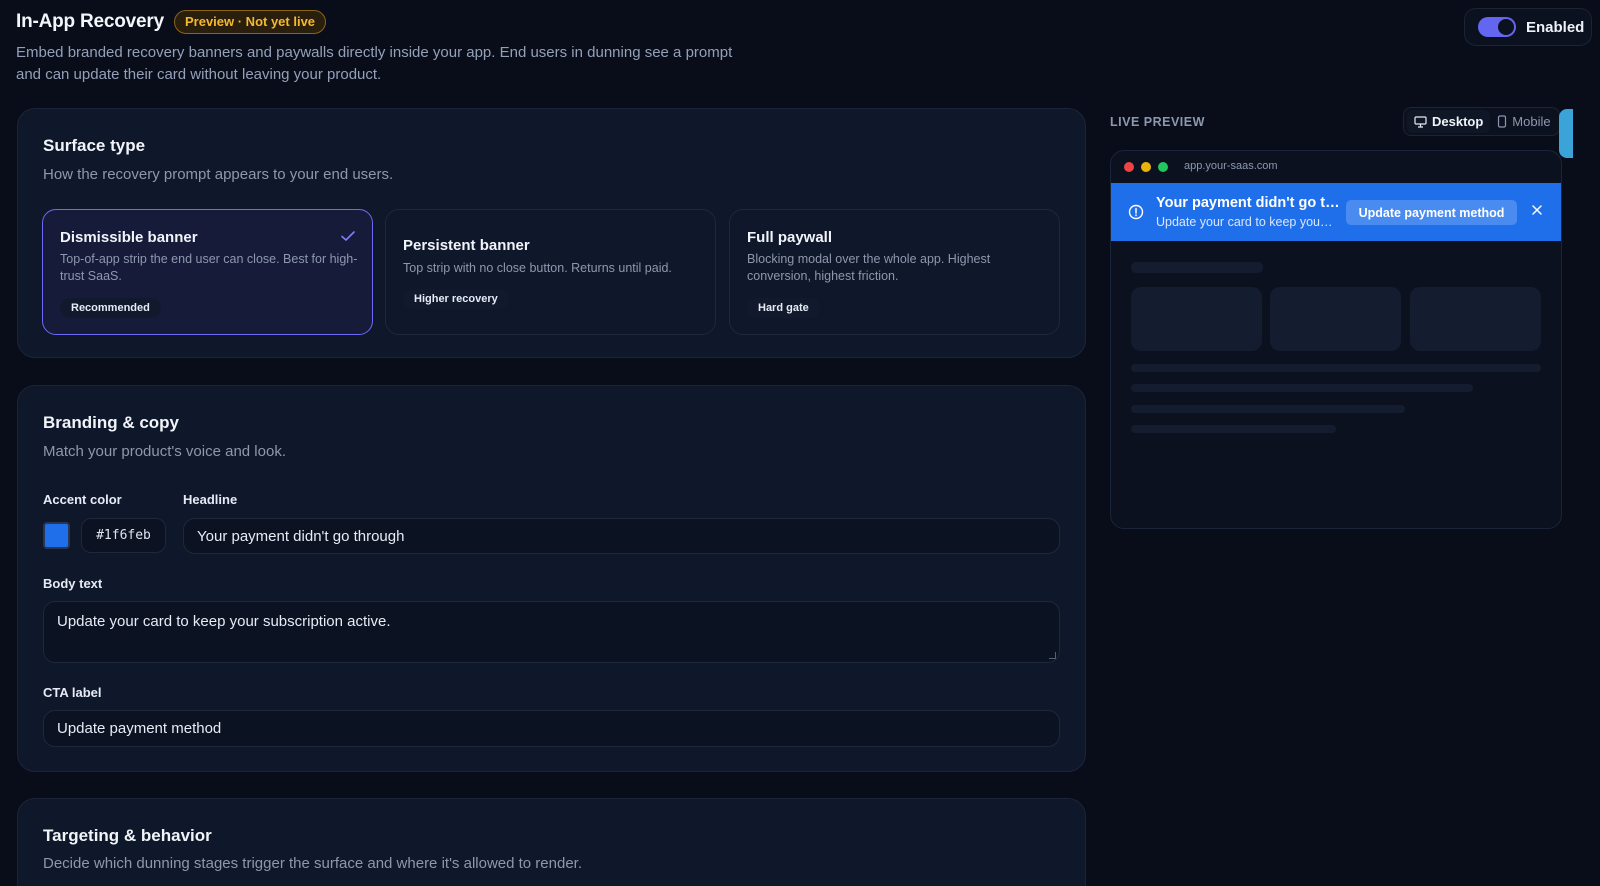 Image resolution: width=1600 pixels, height=886 pixels. Describe the element at coordinates (783, 308) in the screenshot. I see `option-tag: Hard gate` at that location.